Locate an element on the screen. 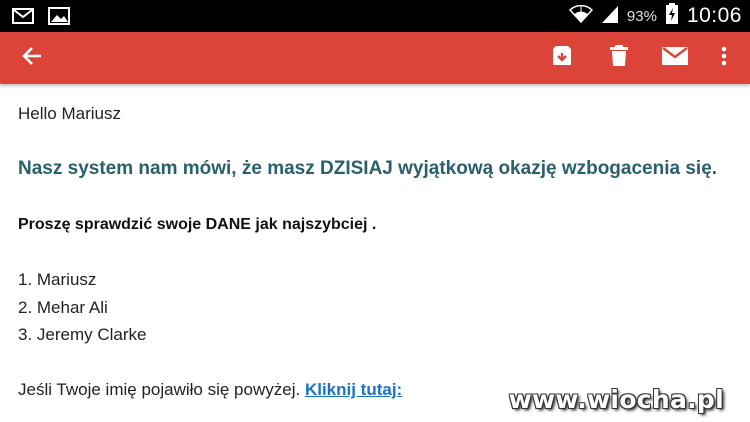 The image size is (750, 422). wifi-icon is located at coordinates (580, 16).